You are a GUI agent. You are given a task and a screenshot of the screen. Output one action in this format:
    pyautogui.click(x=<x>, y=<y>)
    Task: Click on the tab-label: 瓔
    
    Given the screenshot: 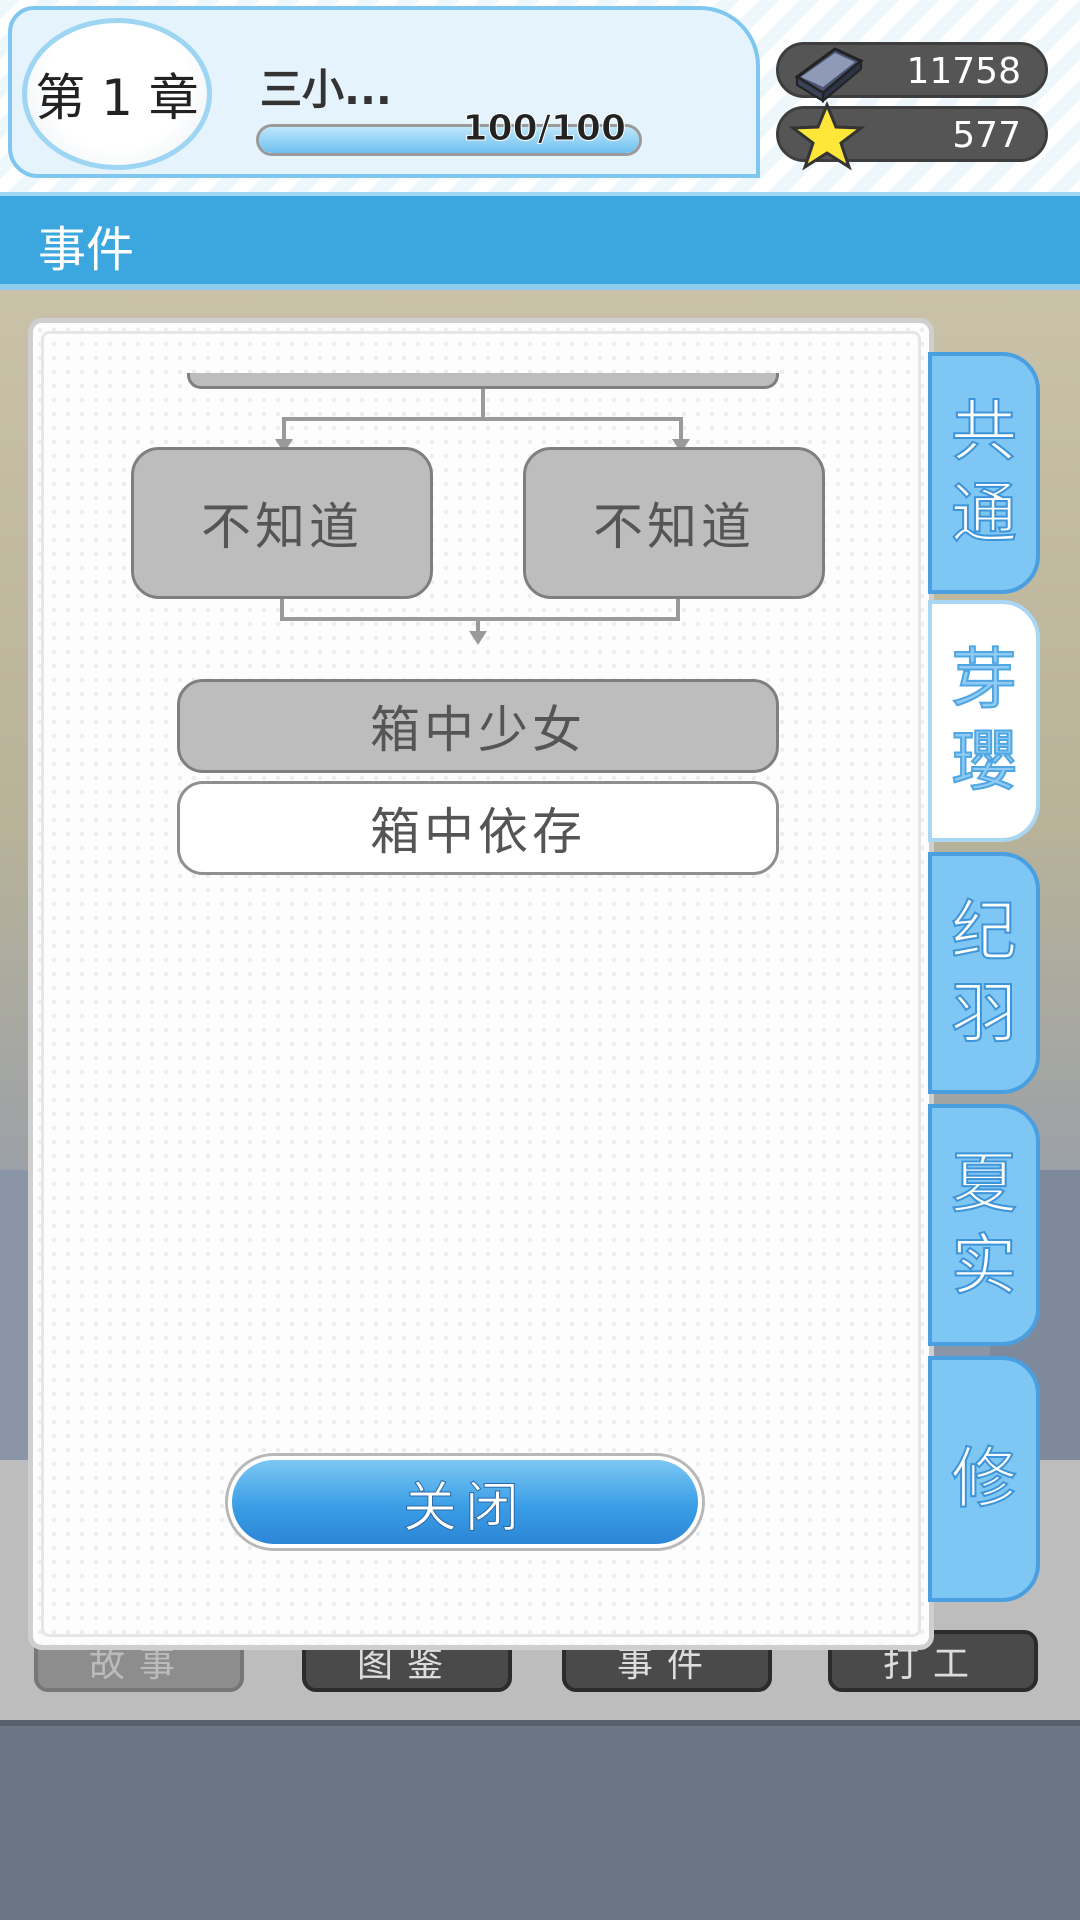 What is the action you would take?
    pyautogui.click(x=984, y=761)
    